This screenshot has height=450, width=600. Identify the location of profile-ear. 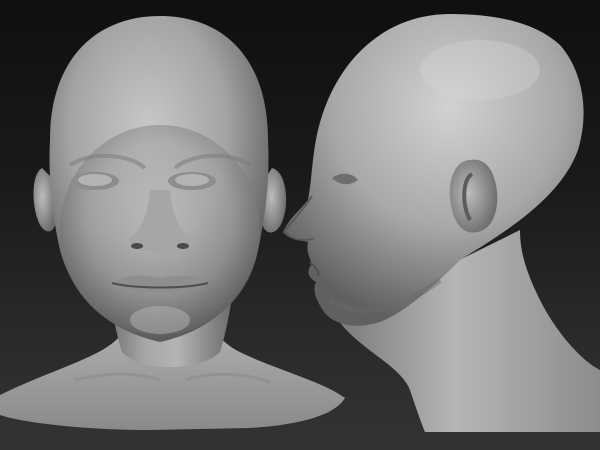
(473, 196).